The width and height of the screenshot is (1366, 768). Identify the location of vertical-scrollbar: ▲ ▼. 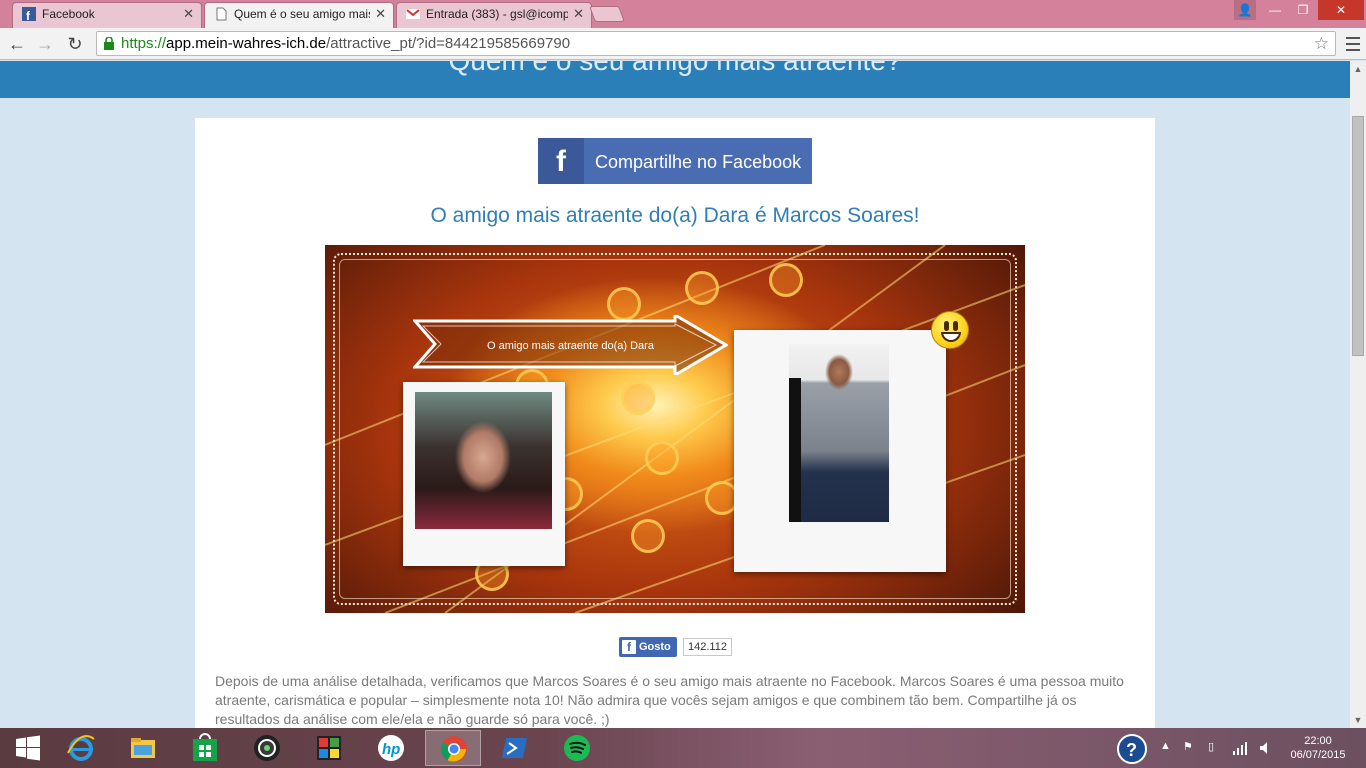
(1358, 394).